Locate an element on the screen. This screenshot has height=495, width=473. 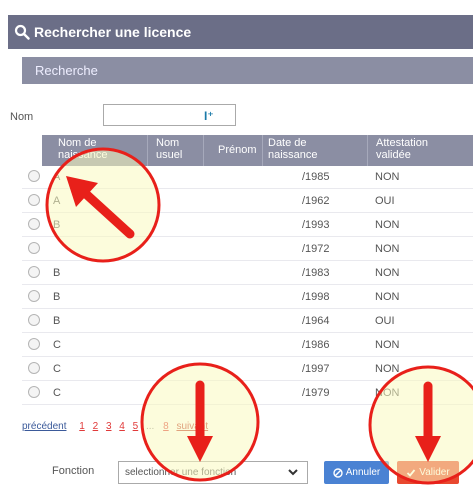
table-row: B/1993 NON is located at coordinates (247, 225).